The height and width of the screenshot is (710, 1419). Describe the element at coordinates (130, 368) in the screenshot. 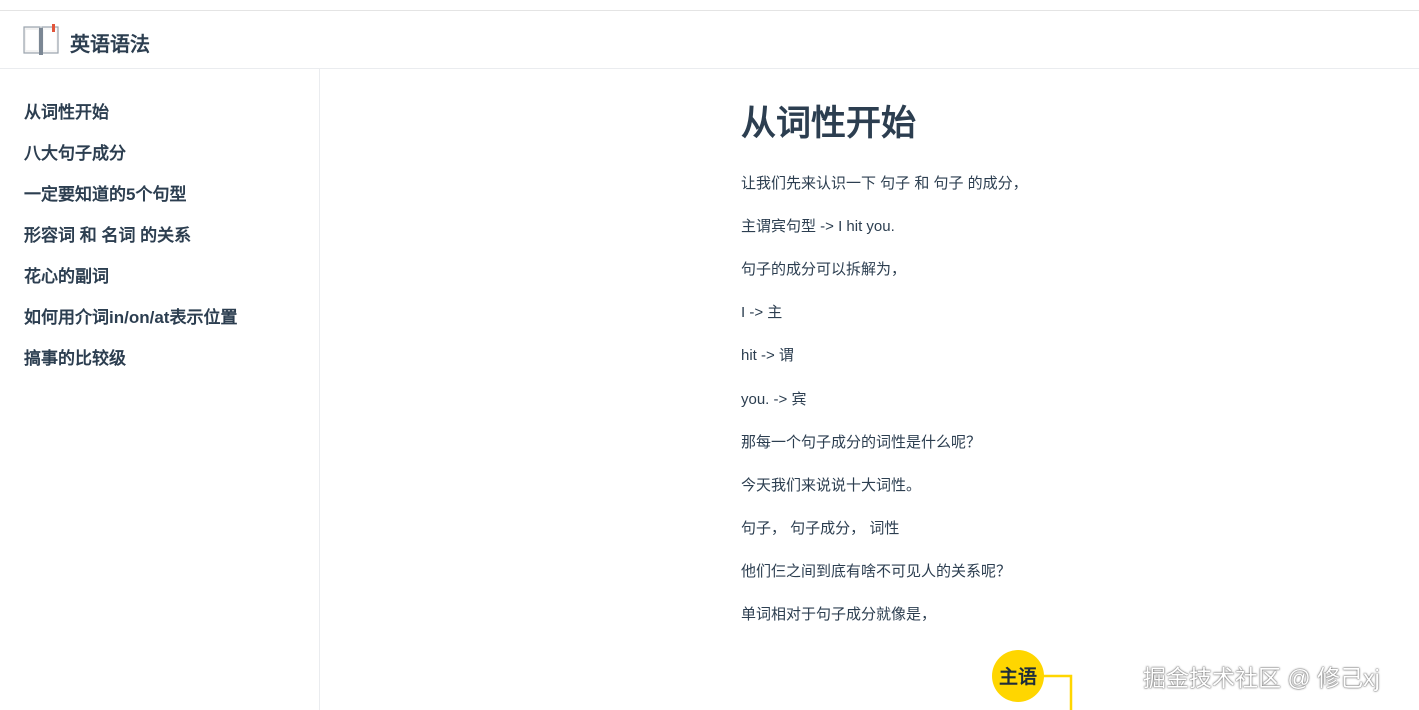

I see `sidebar-item-comparatives: 搞事的比较级` at that location.